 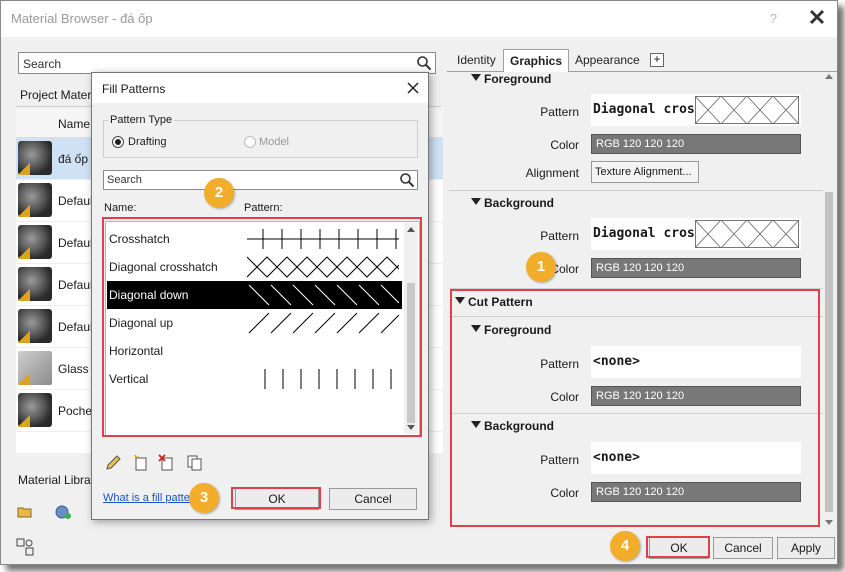 I want to click on drafting-radio, so click(x=118, y=142).